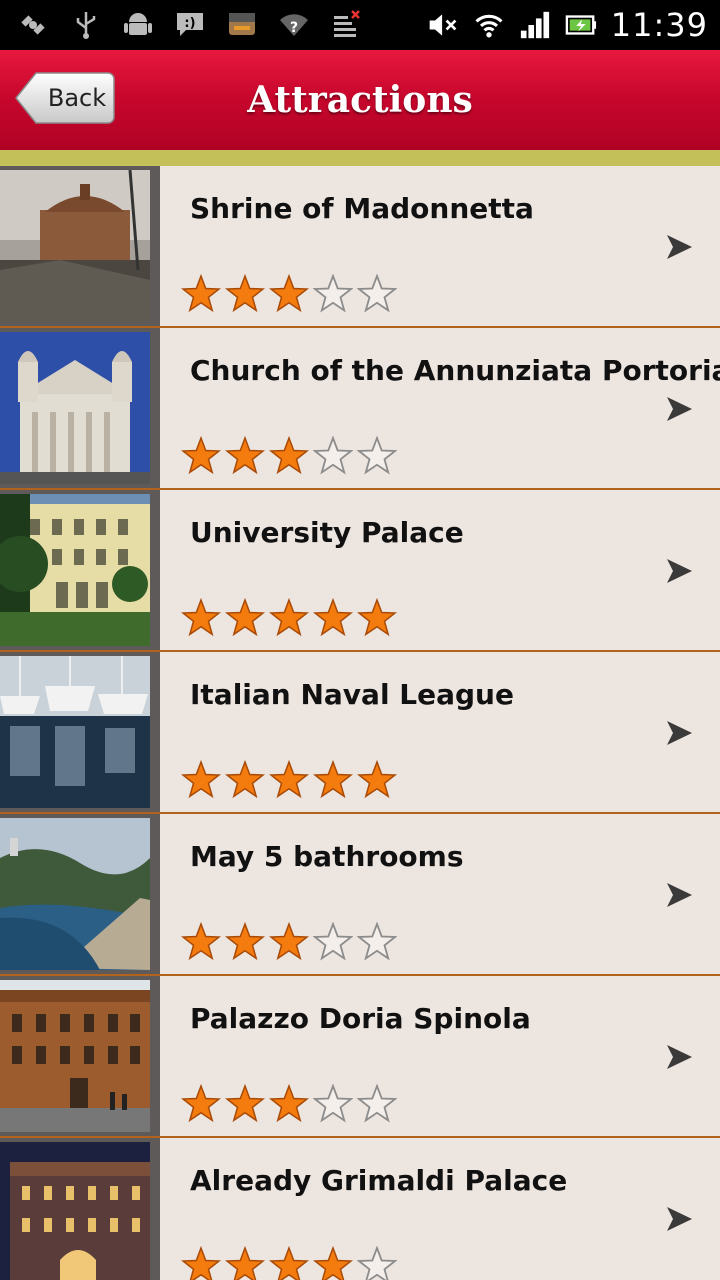 Image resolution: width=720 pixels, height=1280 pixels. I want to click on back-button: Back, so click(65, 98).